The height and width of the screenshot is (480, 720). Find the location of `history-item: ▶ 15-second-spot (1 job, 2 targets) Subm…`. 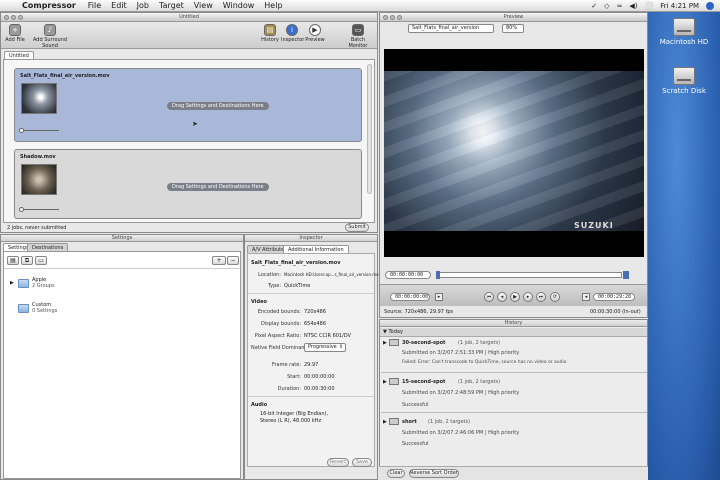

history-item: ▶ 15-second-spot (1 job, 2 targets) Subm… is located at coordinates (514, 395).